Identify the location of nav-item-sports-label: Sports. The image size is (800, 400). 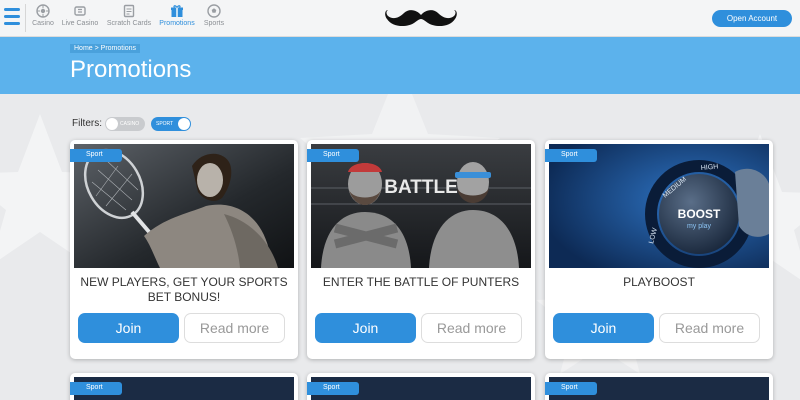
(214, 23).